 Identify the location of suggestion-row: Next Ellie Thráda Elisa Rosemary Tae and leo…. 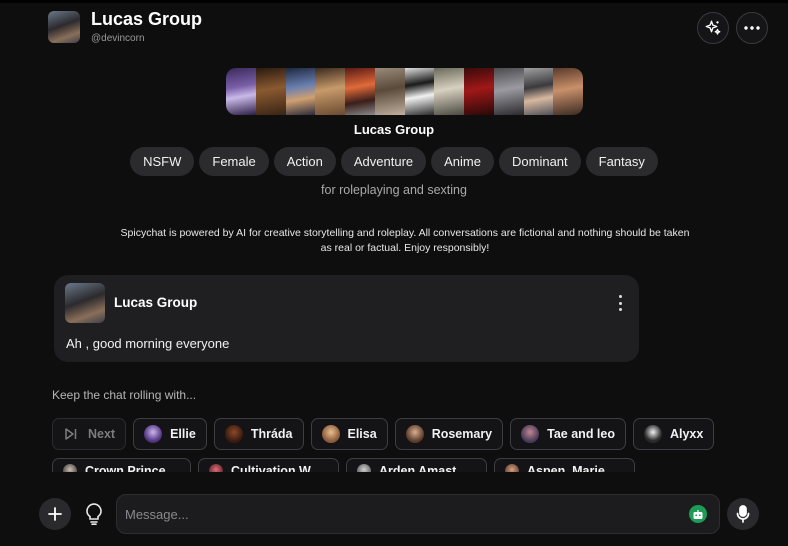
(383, 434).